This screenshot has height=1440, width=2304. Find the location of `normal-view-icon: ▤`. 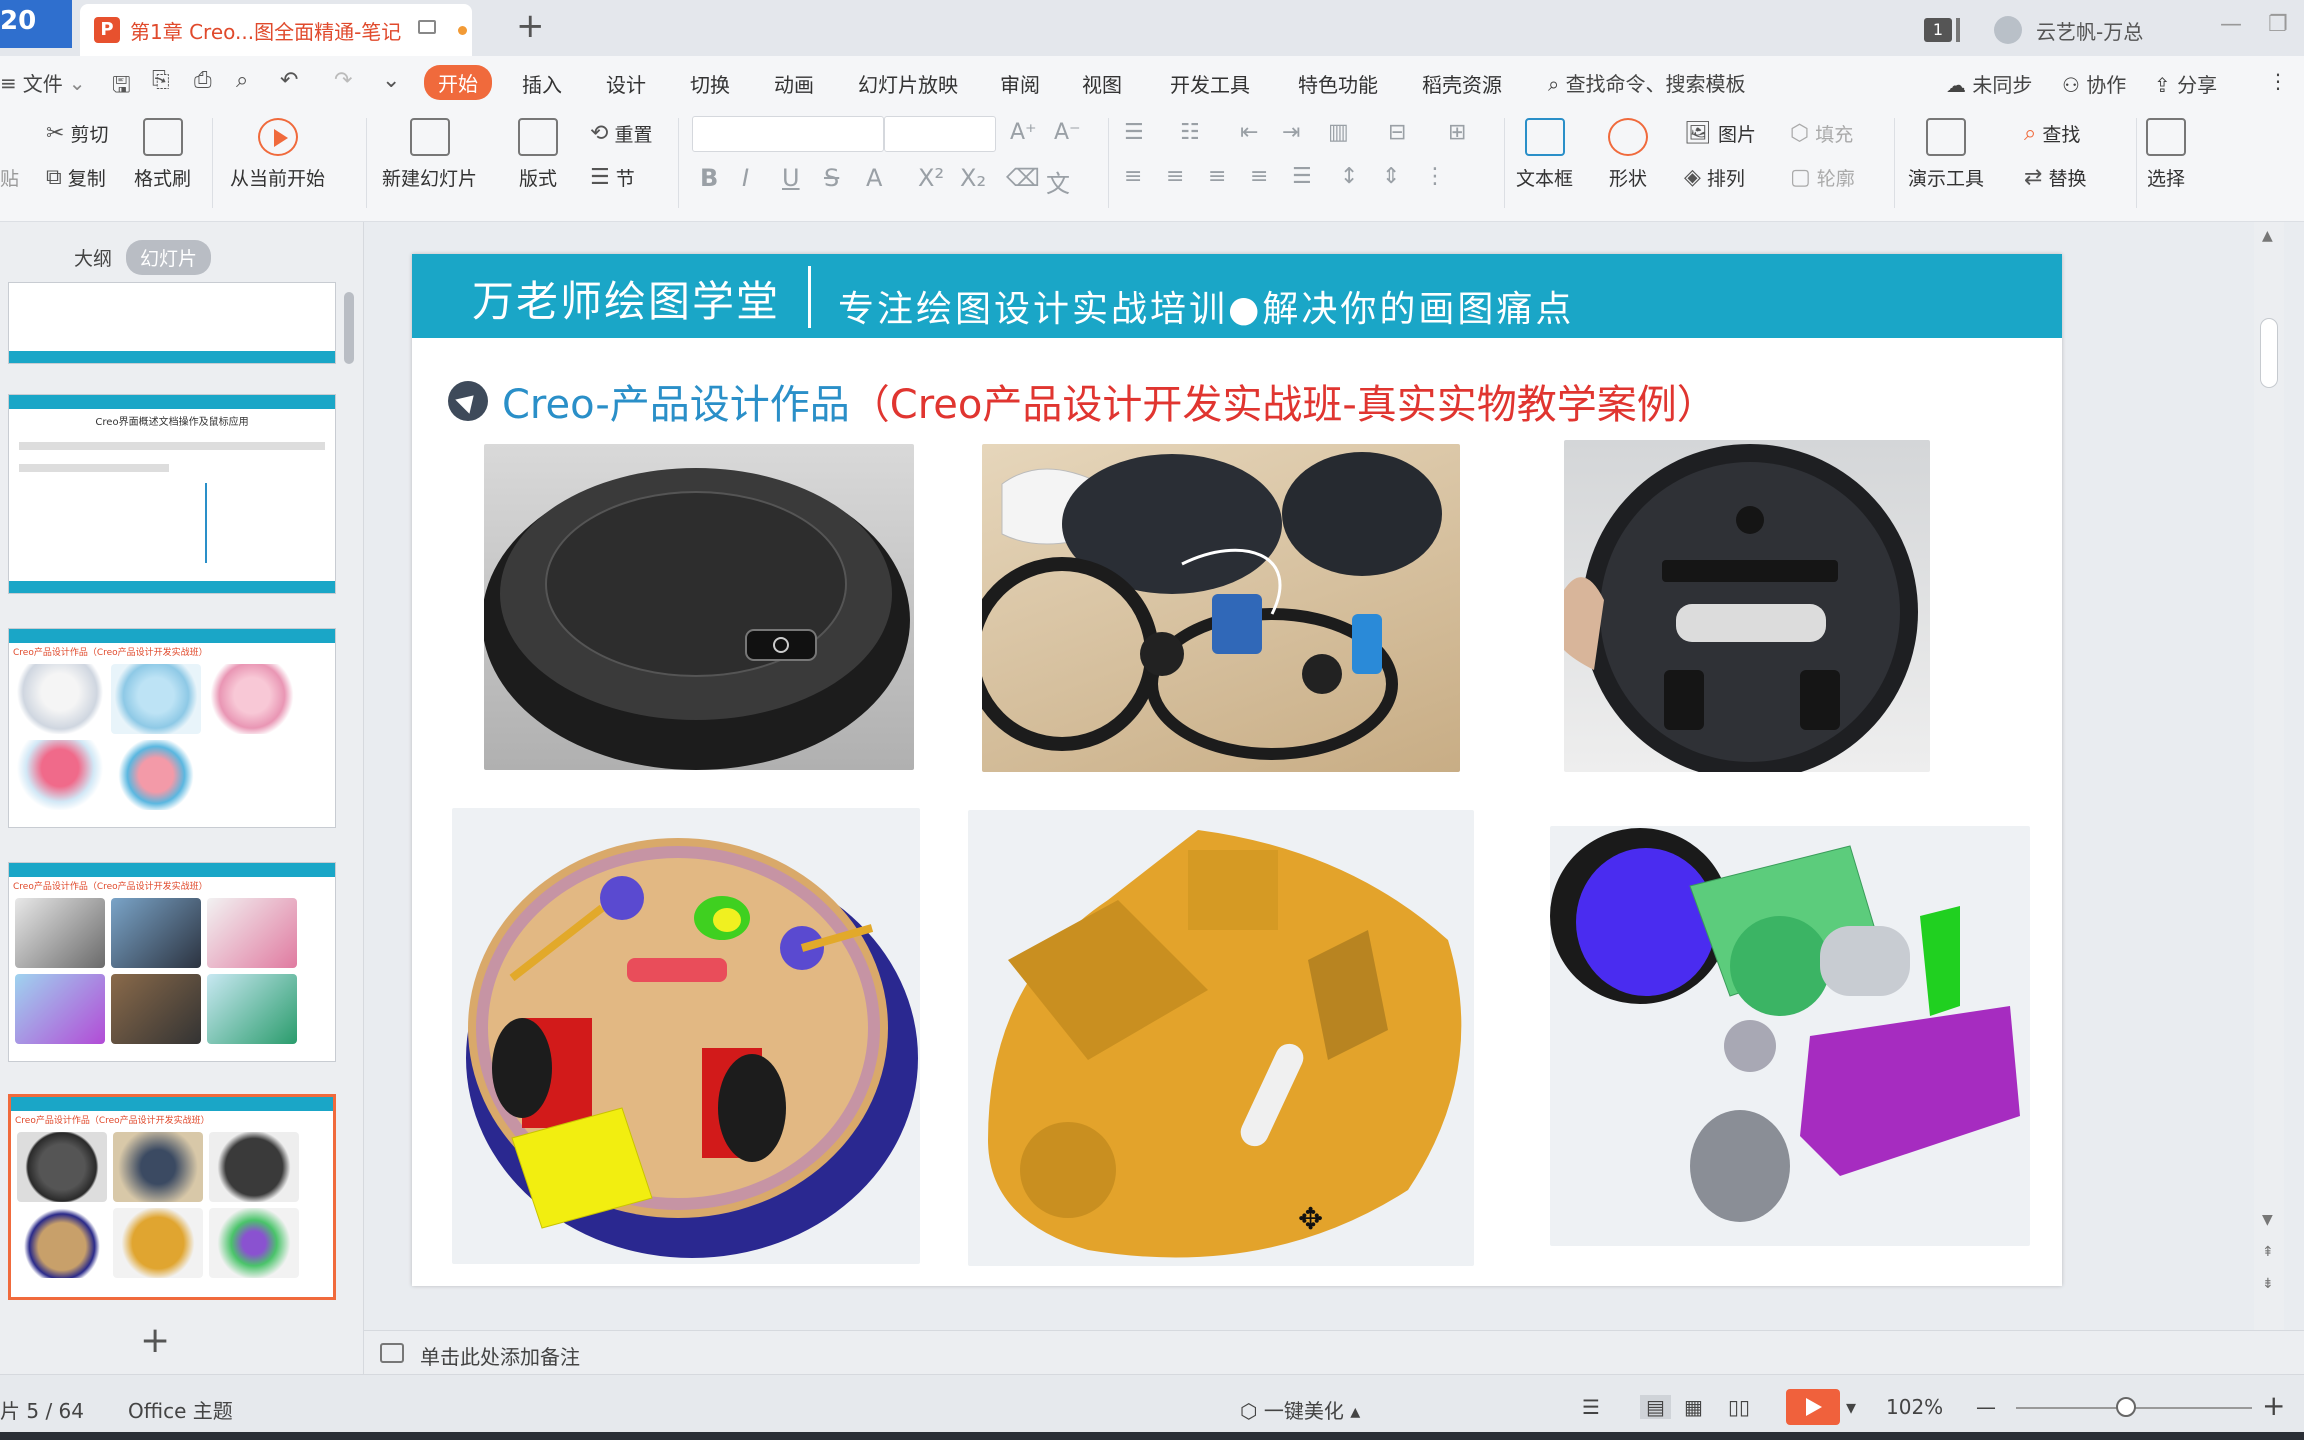

normal-view-icon: ▤ is located at coordinates (1655, 1407).